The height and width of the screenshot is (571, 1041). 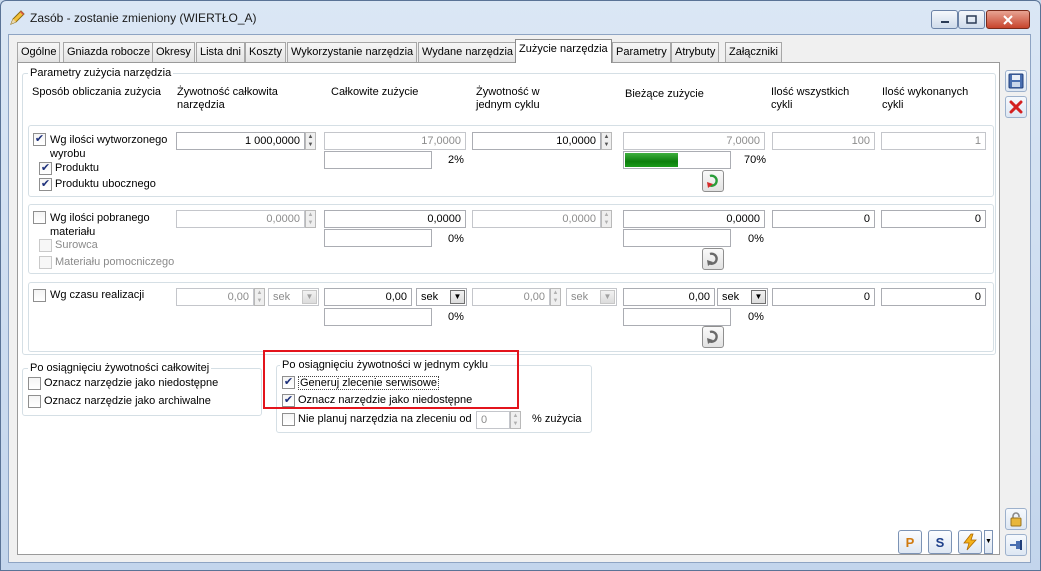 I want to click on minimize-button, so click(x=944, y=19).